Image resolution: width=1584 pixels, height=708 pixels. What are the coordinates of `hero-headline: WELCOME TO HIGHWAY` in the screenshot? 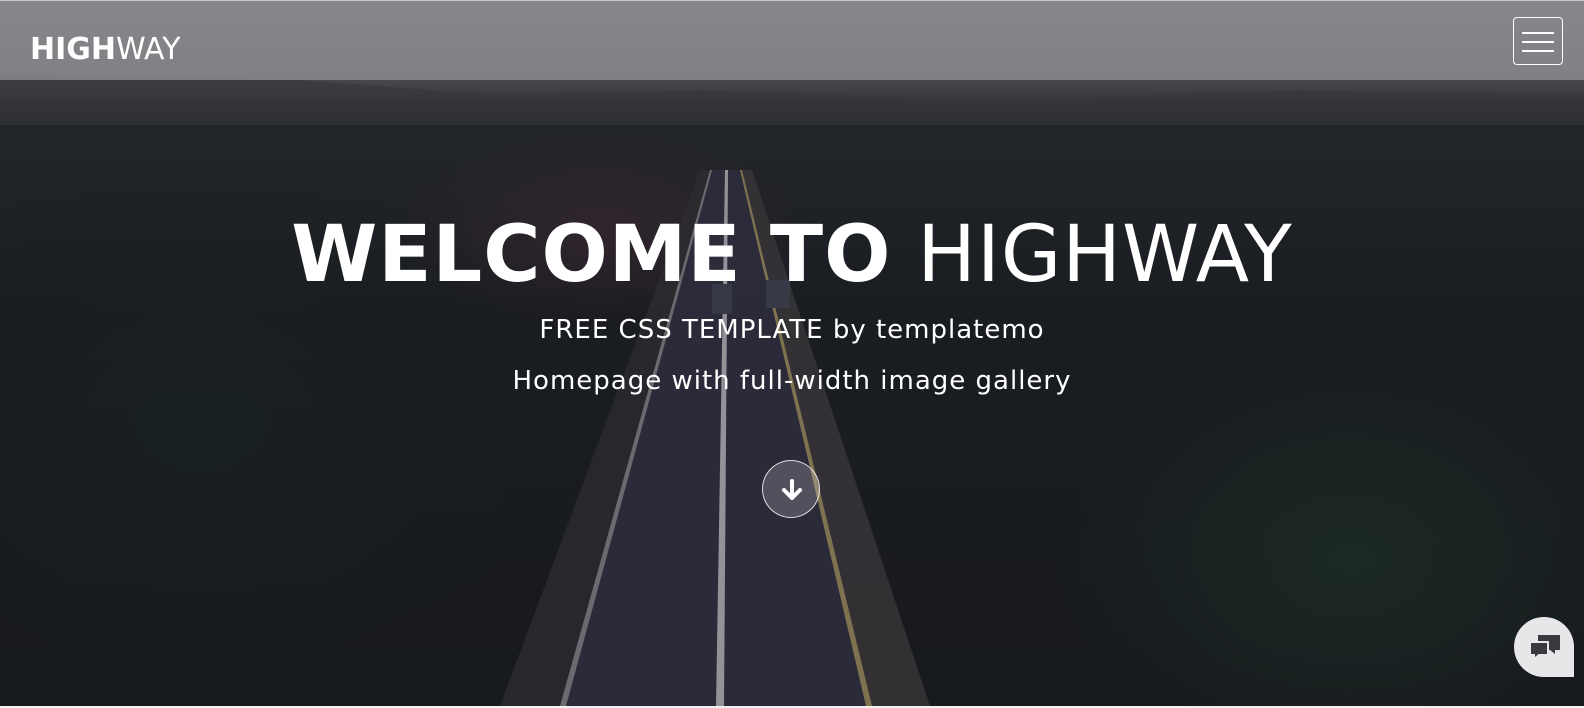 It's located at (792, 255).